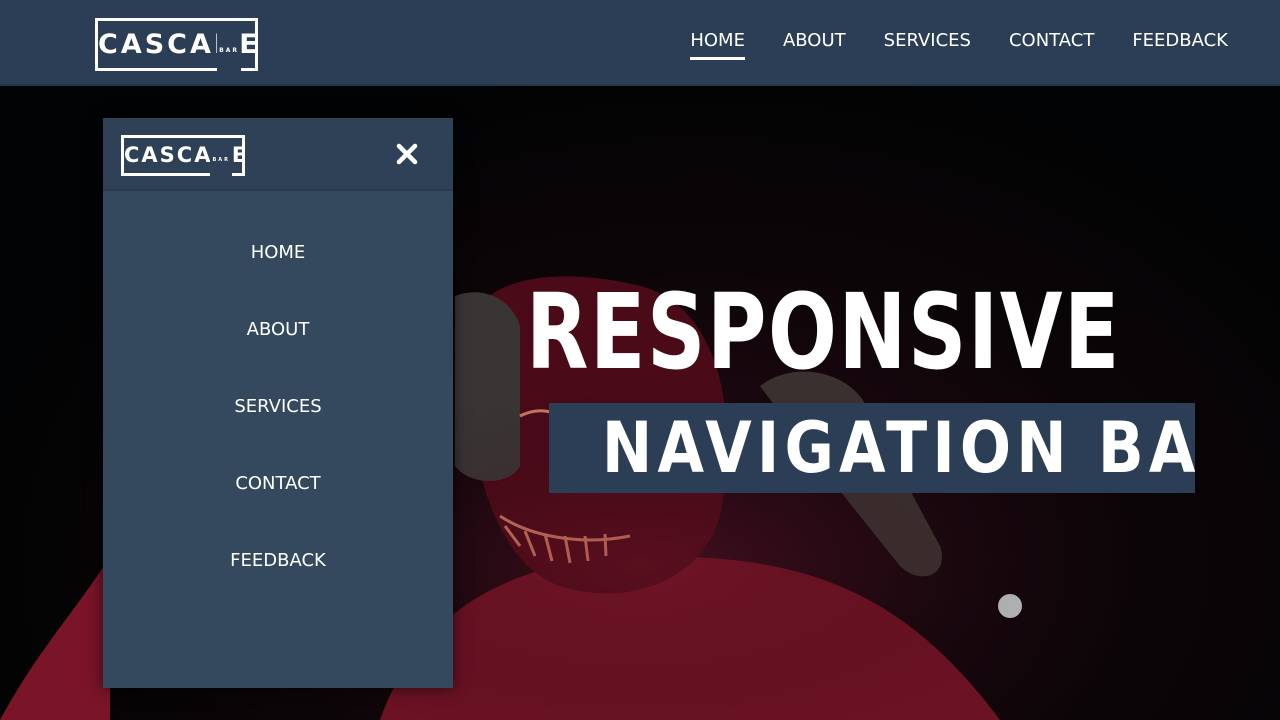  I want to click on drawer-link-feedback: FEEDBACK, so click(278, 560).